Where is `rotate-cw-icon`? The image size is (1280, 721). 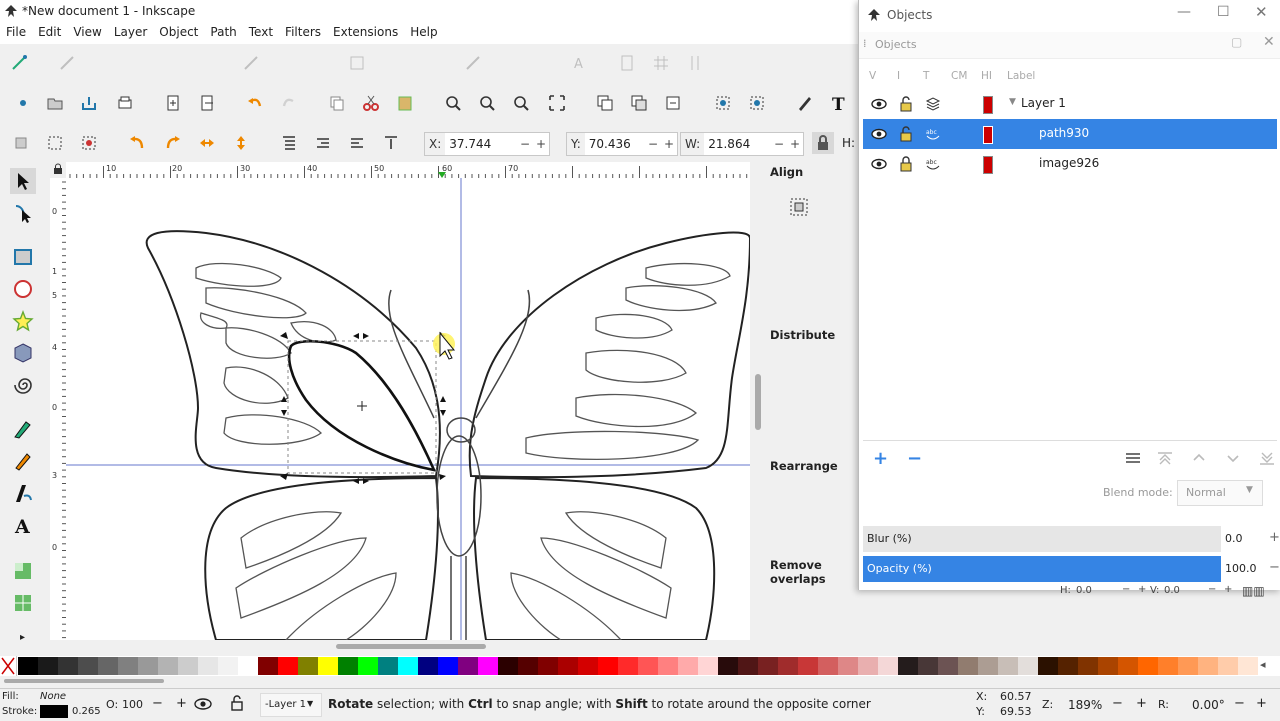 rotate-cw-icon is located at coordinates (173, 143).